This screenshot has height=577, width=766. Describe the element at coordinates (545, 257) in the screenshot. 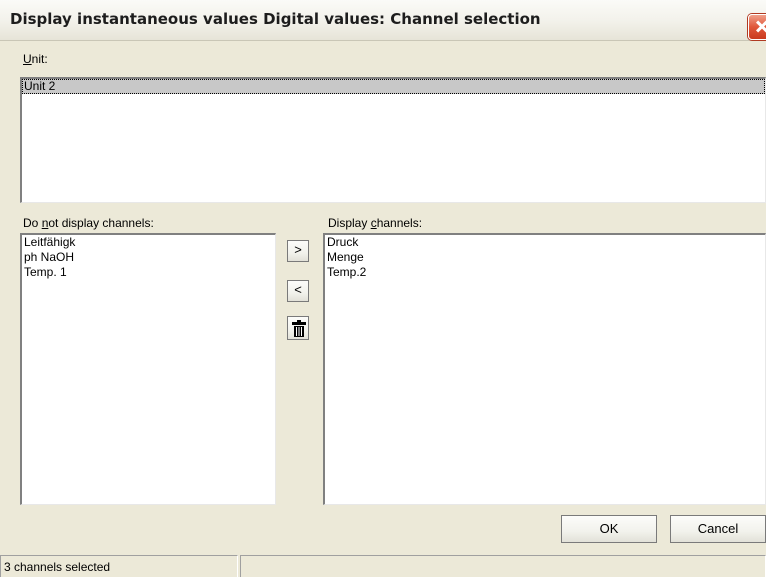

I see `list-item: Menge` at that location.